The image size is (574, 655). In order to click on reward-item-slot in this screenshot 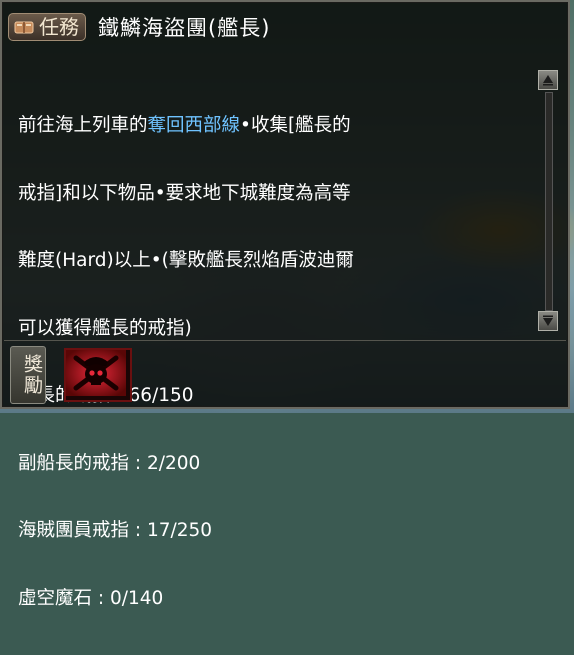, I will do `click(98, 375)`.